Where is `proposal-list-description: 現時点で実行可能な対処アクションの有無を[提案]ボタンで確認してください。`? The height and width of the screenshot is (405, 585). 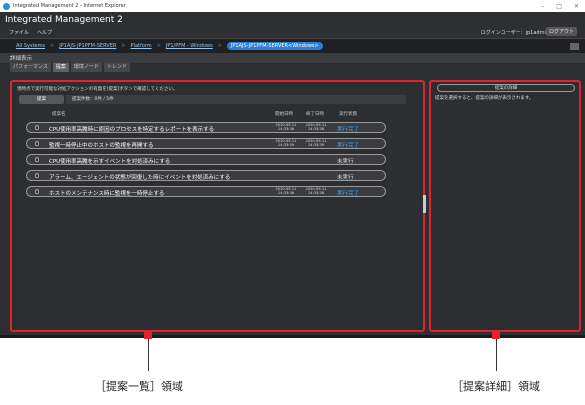 proposal-list-description: 現時点で実行可能な対処アクションの有無を[提案]ボタンで確認してください。 is located at coordinates (97, 89).